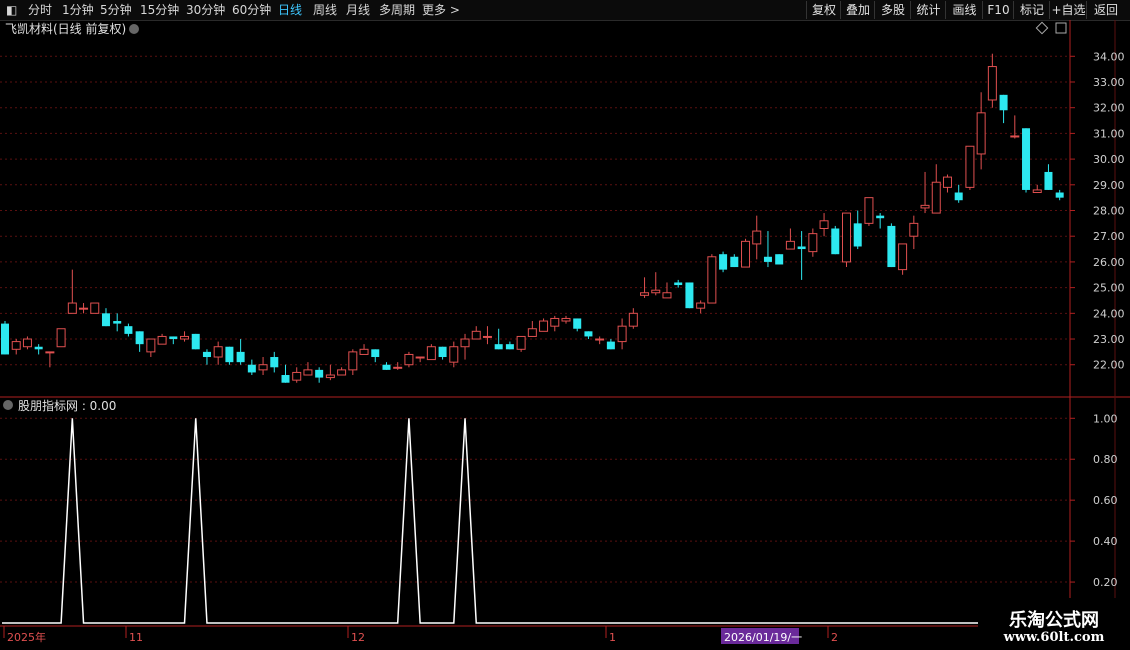  What do you see at coordinates (358, 10) in the screenshot?
I see `period-tab-8: 月线` at bounding box center [358, 10].